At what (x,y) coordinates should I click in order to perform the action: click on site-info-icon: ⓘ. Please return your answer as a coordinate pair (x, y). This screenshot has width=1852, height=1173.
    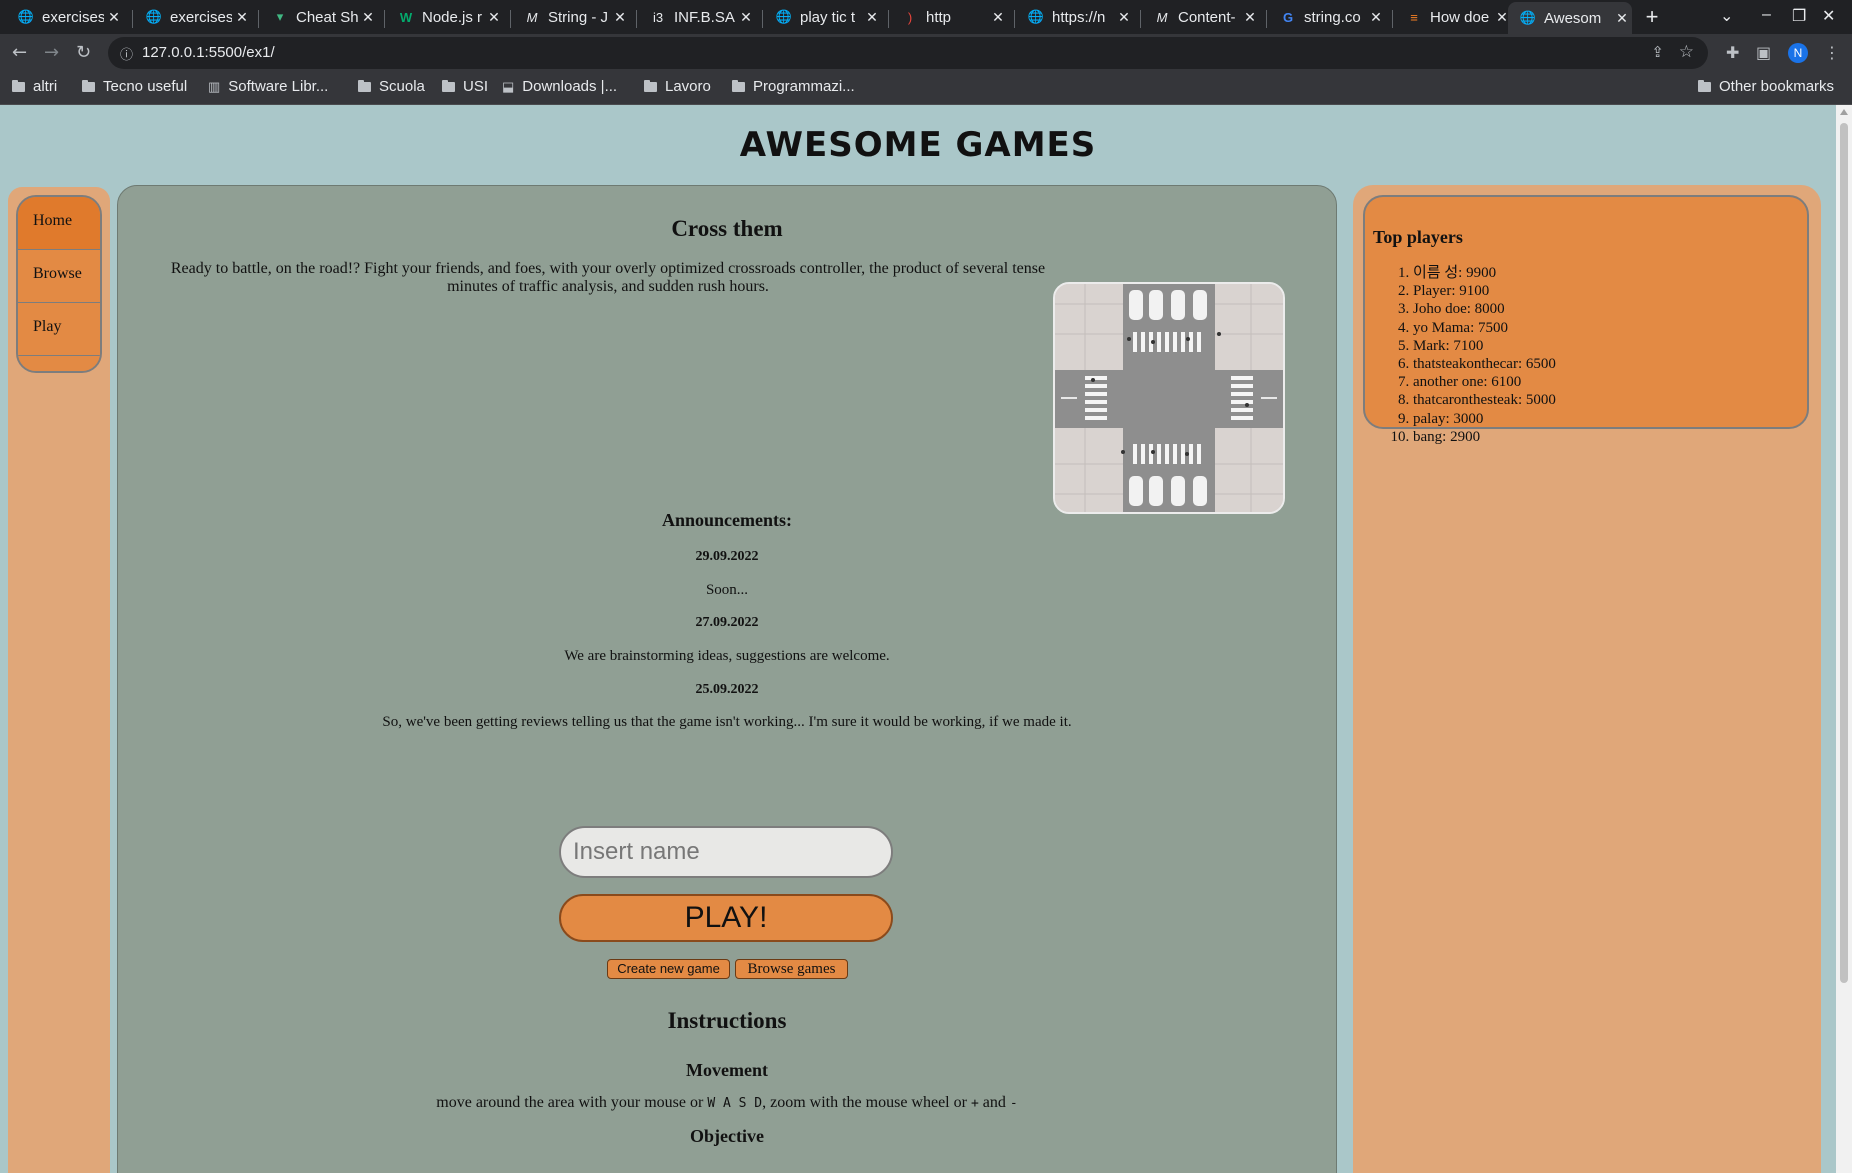
    Looking at the image, I should click on (126, 53).